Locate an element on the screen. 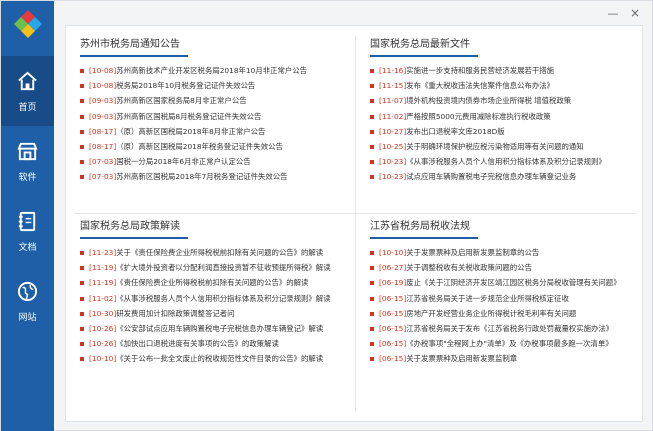  news-item: [11-07]境外机构投资境内债券市场企业所得税 增值税政策 is located at coordinates (502, 100).